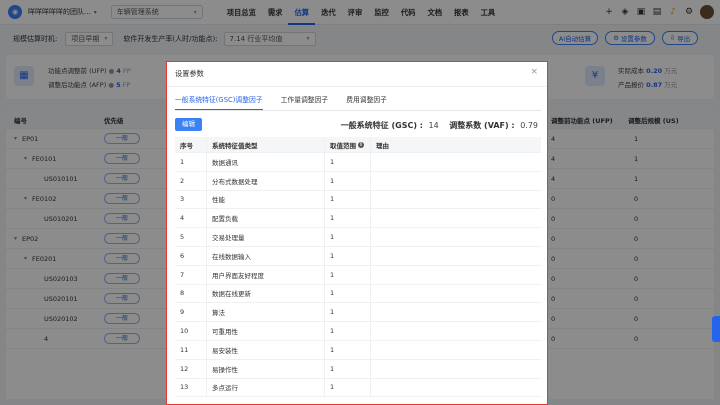 The width and height of the screenshot is (720, 405). Describe the element at coordinates (191, 349) in the screenshot. I see `gsc-no: 11` at that location.